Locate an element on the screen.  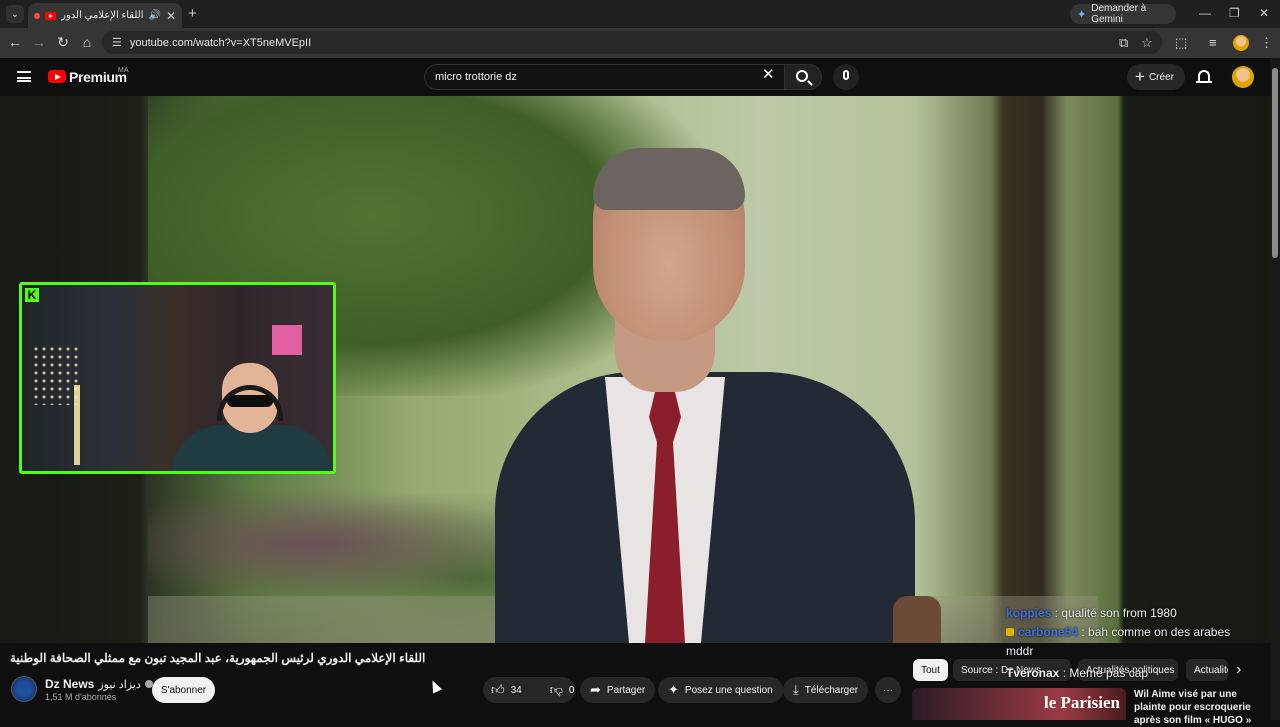
youtube-header: Premium MA micro trottorie dz ✕ + Créer is located at coordinates (640, 77).